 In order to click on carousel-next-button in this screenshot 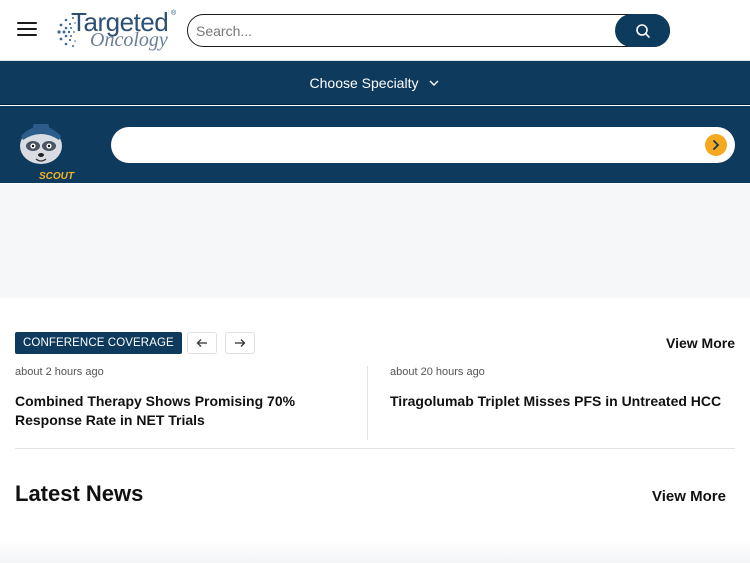, I will do `click(240, 343)`.